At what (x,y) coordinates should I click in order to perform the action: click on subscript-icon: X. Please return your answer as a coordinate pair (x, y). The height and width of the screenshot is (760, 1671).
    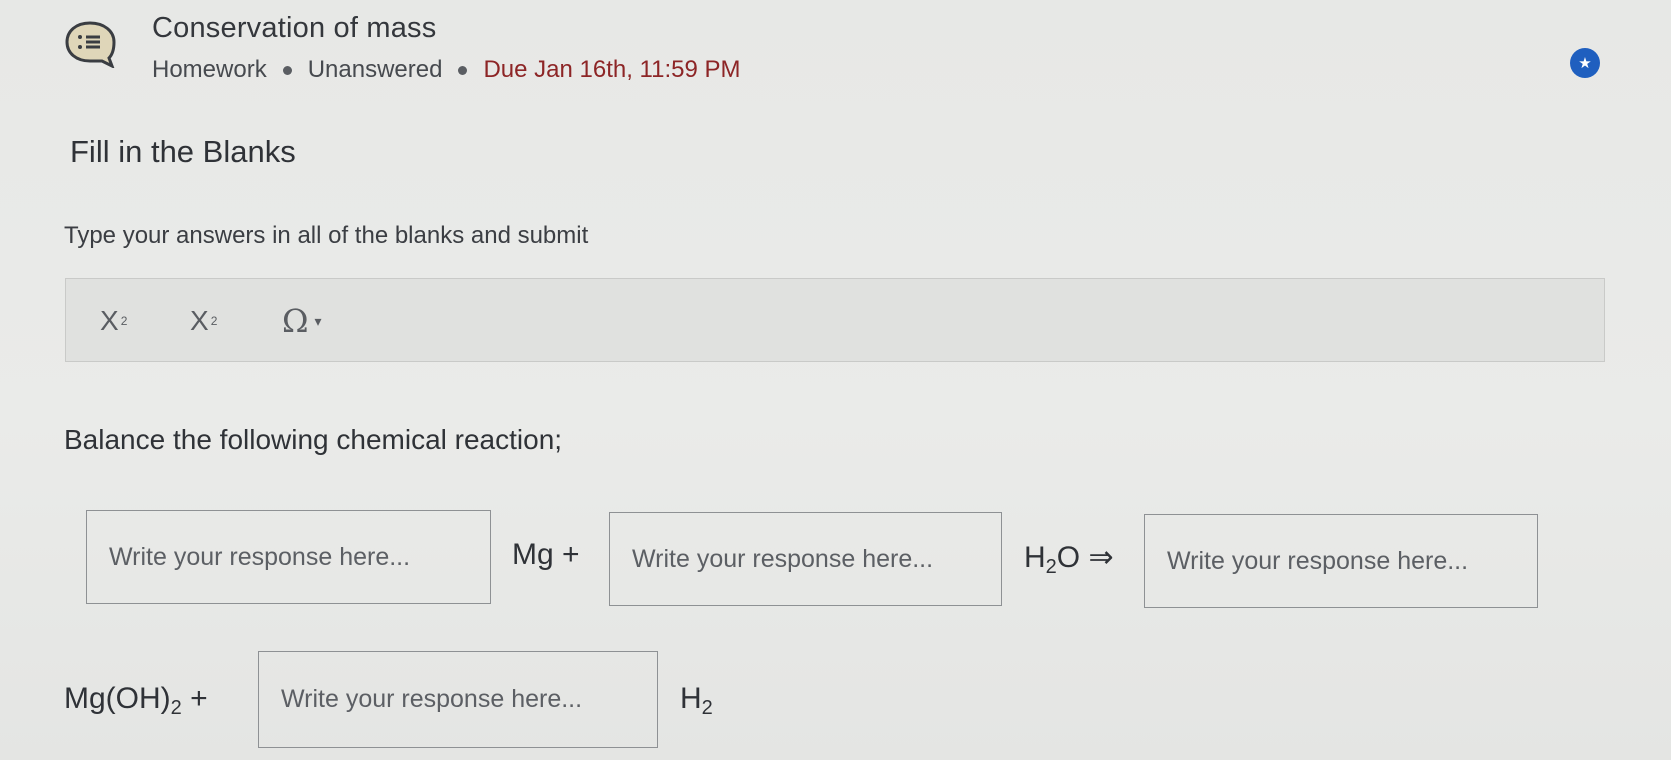
    Looking at the image, I should click on (109, 320).